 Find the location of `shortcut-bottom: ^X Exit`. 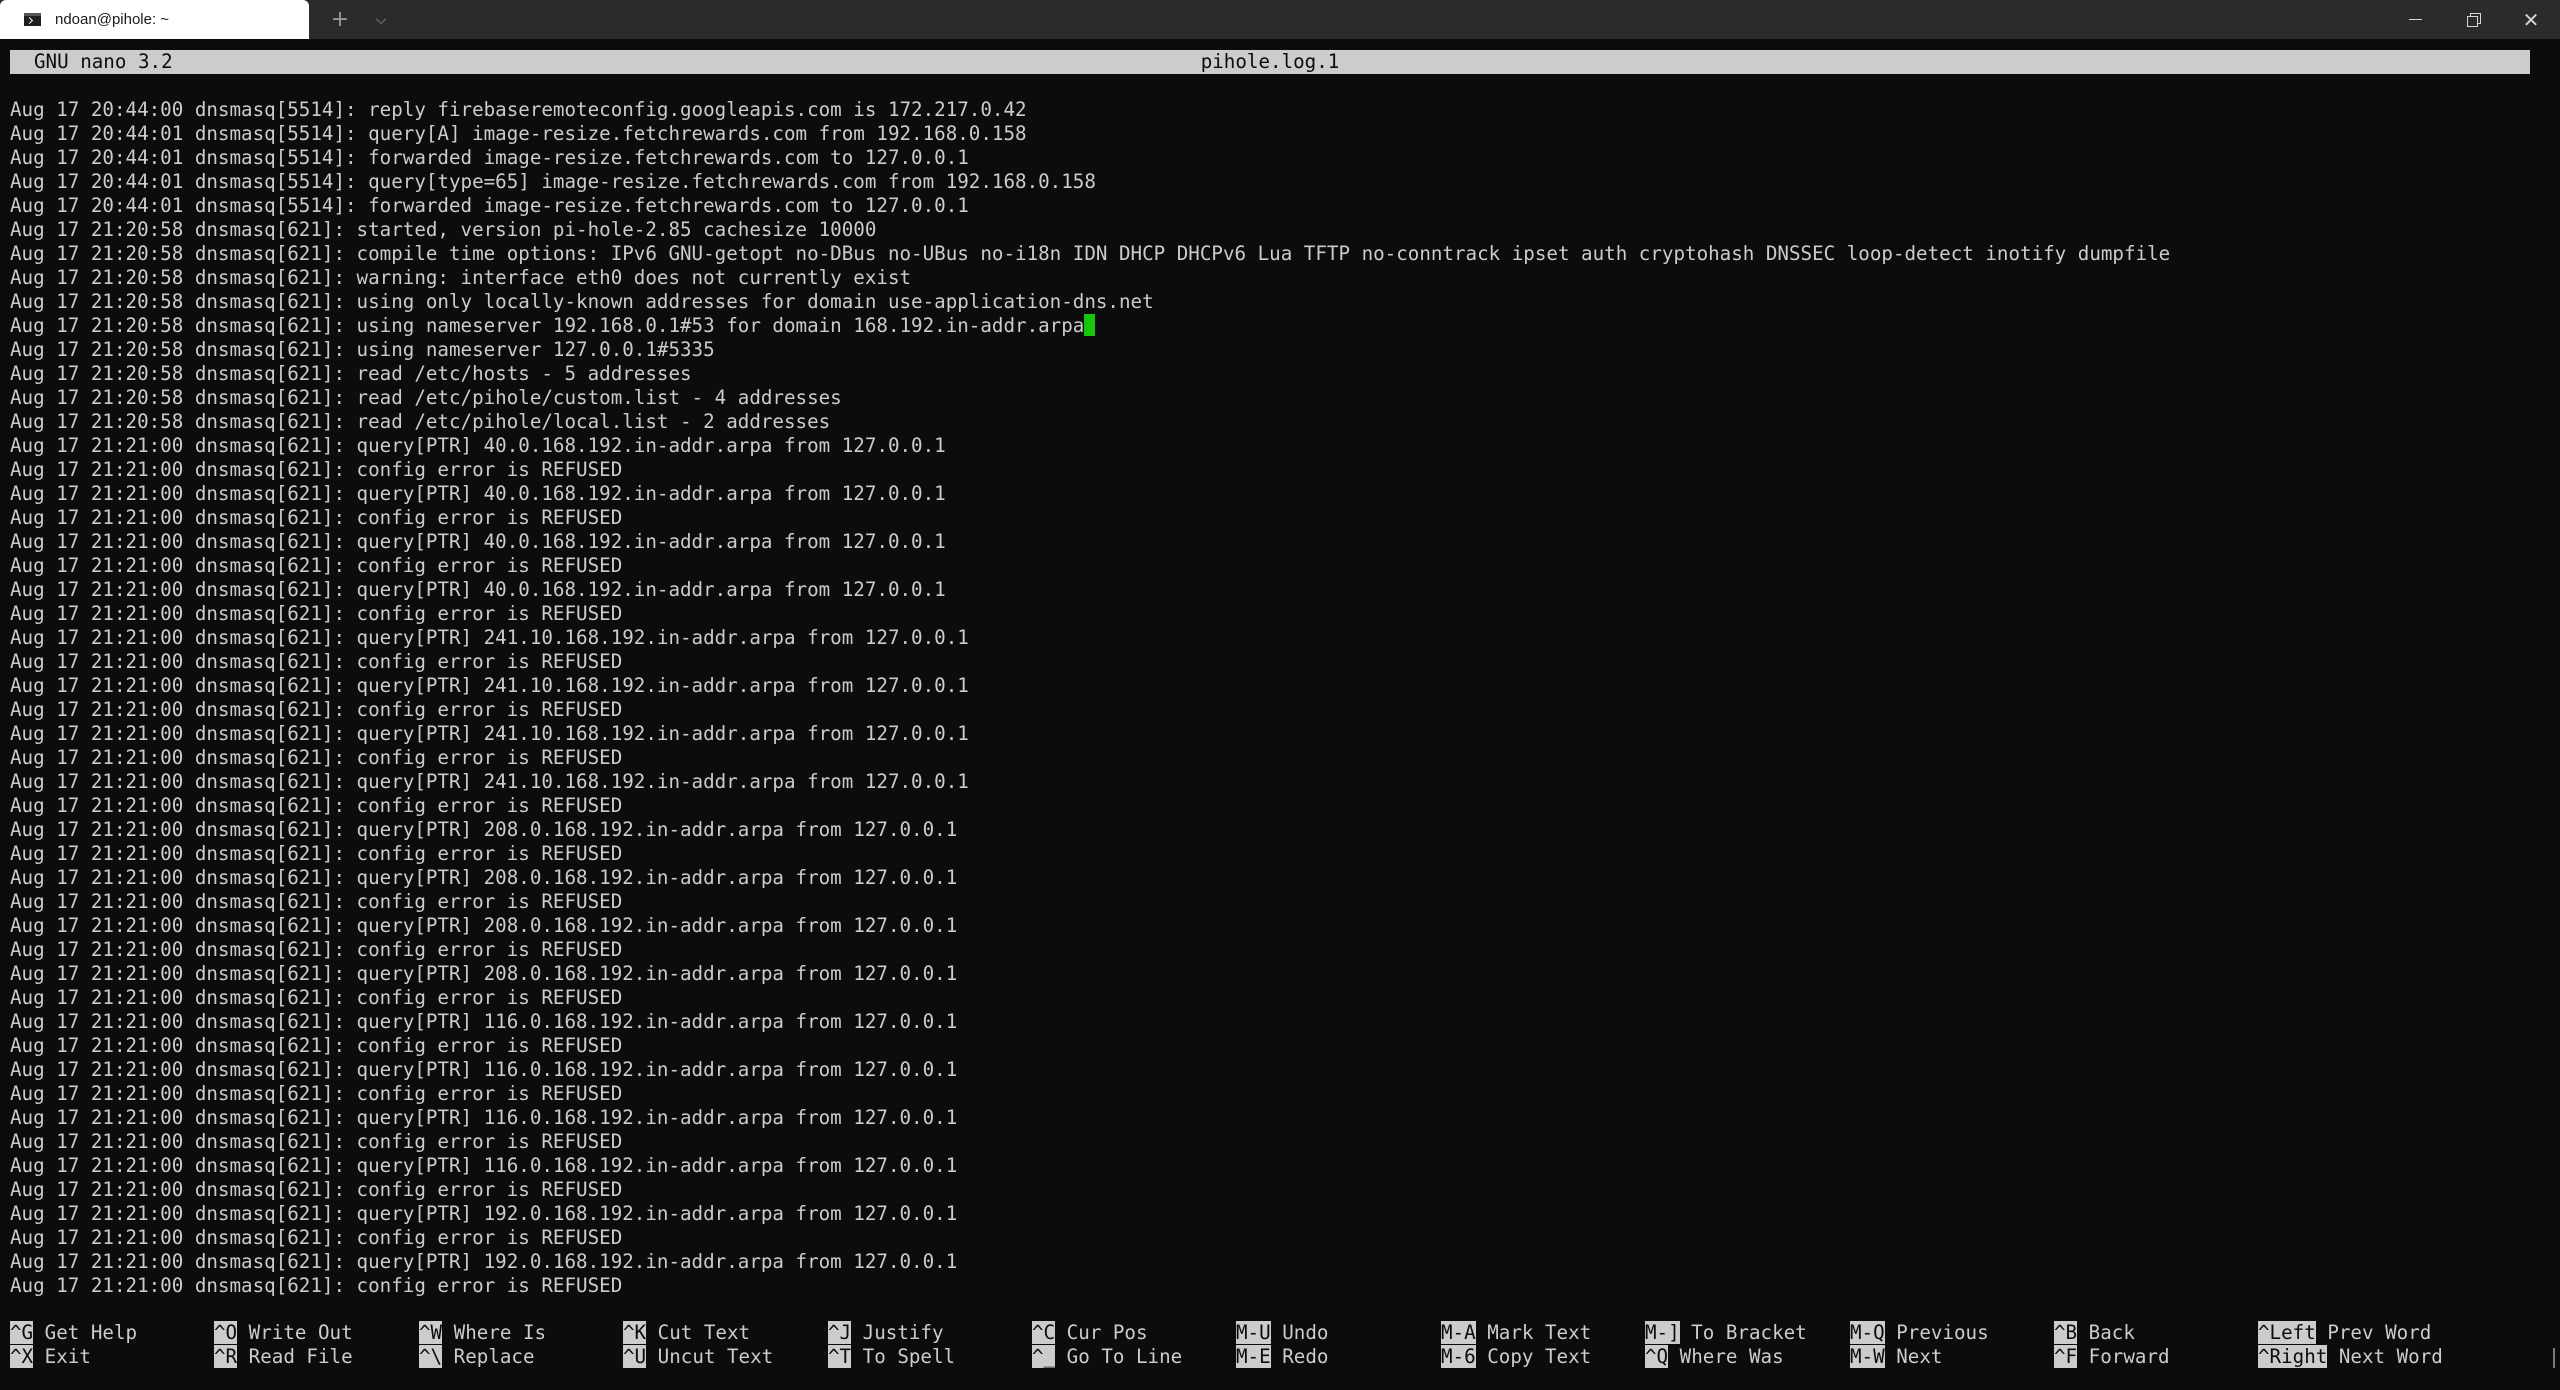

shortcut-bottom: ^X Exit is located at coordinates (50, 1357).